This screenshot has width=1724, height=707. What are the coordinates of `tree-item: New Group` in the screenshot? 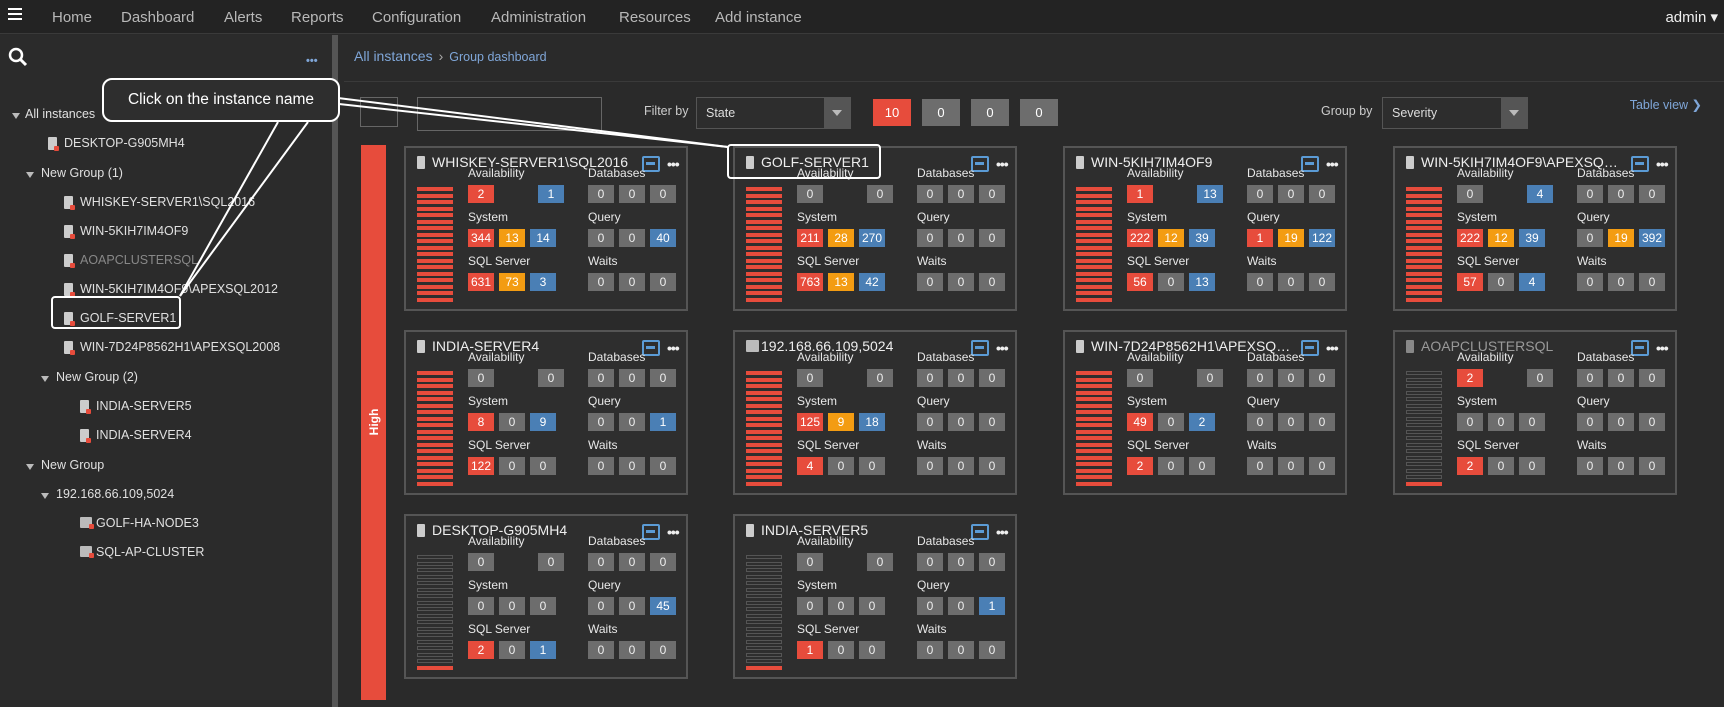 It's located at (72, 465).